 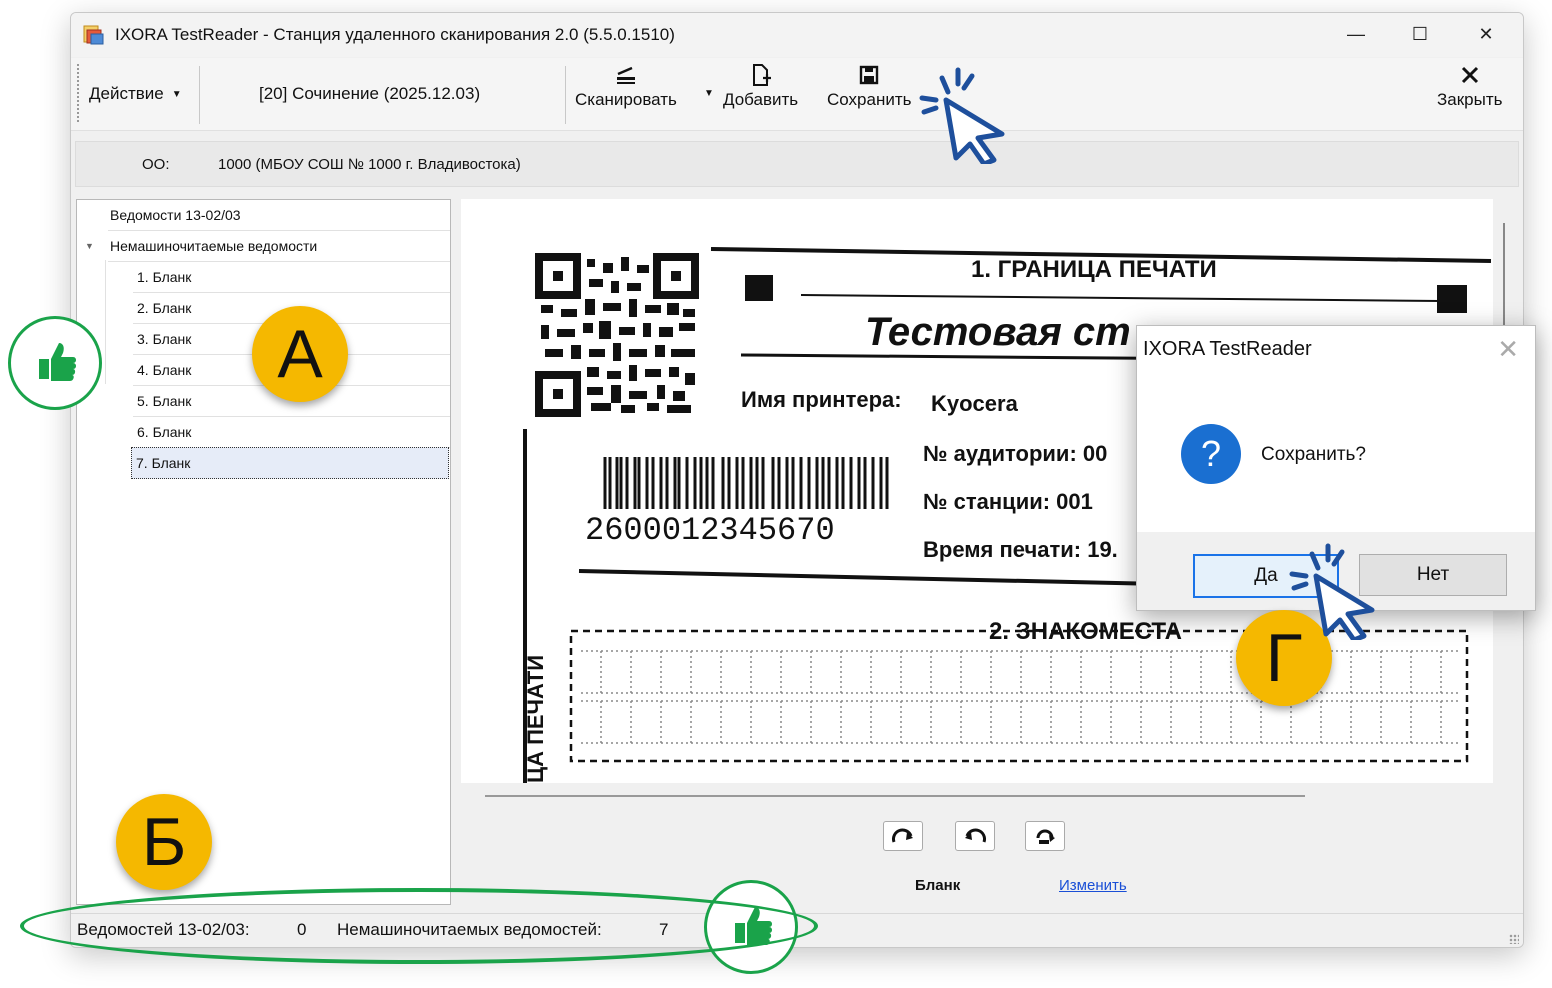 What do you see at coordinates (1015, 453) in the screenshot?
I see `room-number: № аудитории: 00` at bounding box center [1015, 453].